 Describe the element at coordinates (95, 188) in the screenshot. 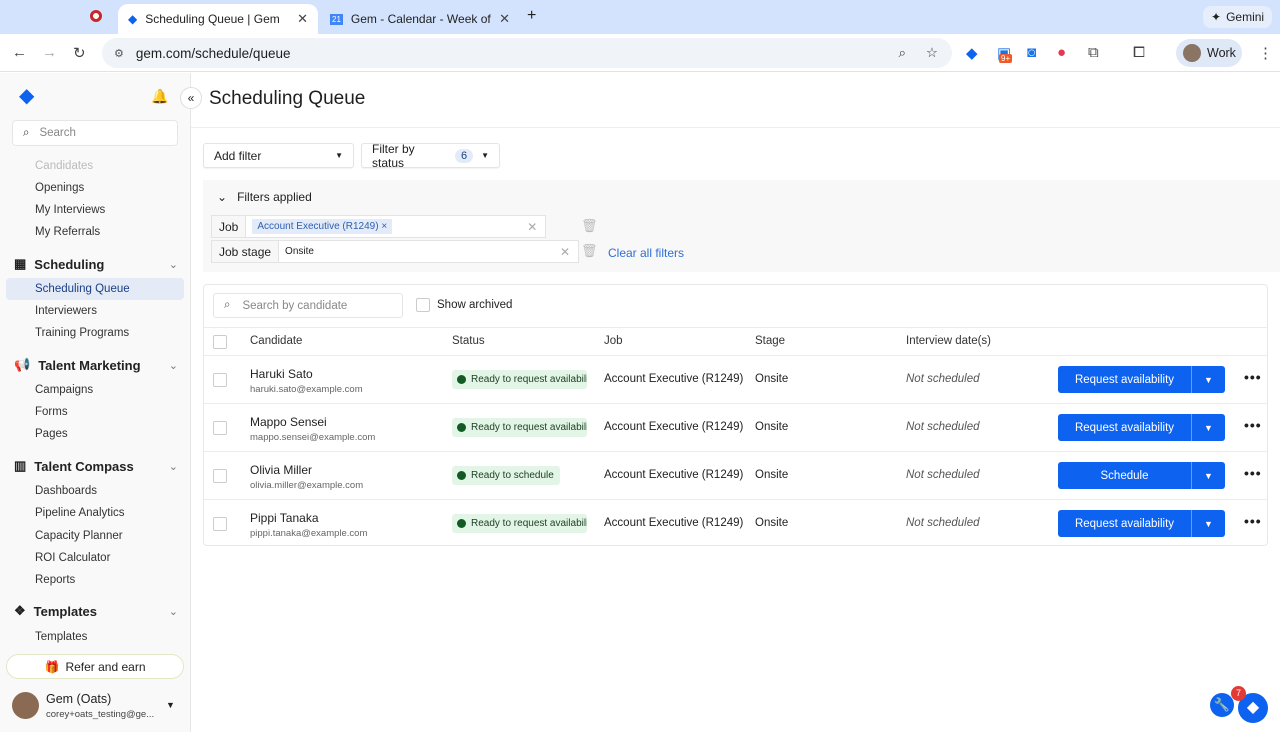

I see `sidebar-item-openings: Openings` at that location.